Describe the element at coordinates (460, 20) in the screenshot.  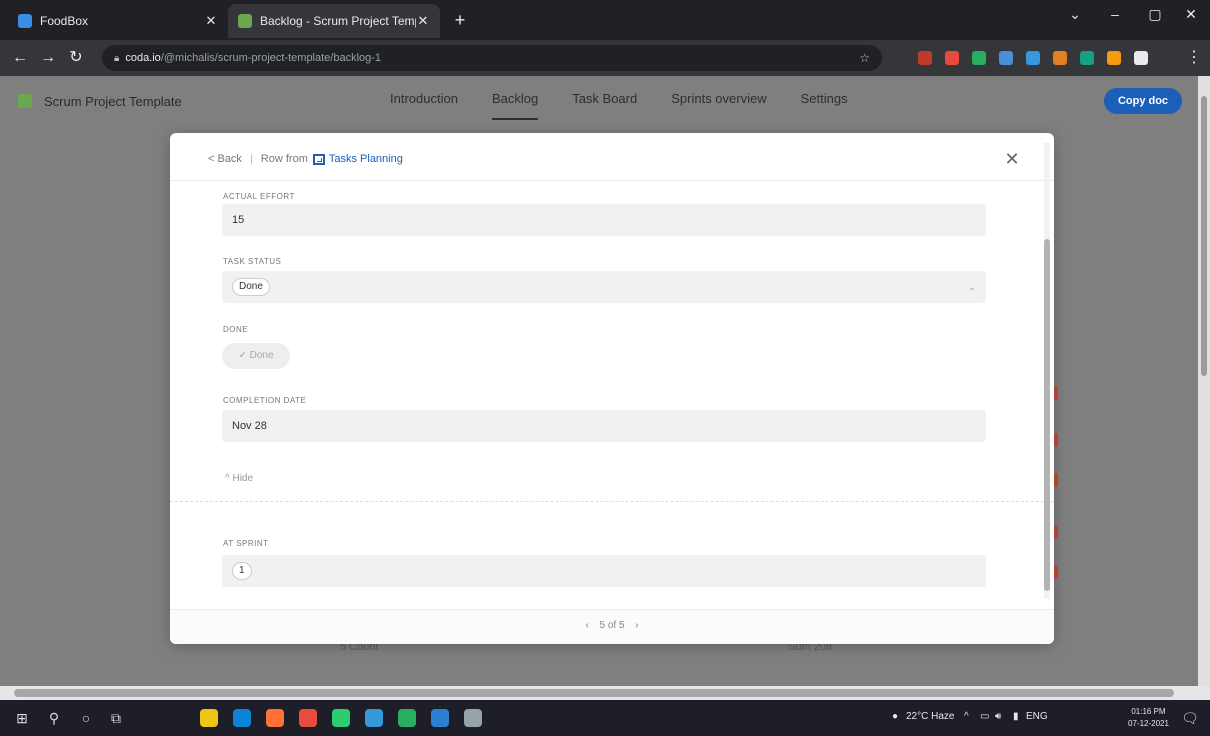
I see `new-tab-button: +` at that location.